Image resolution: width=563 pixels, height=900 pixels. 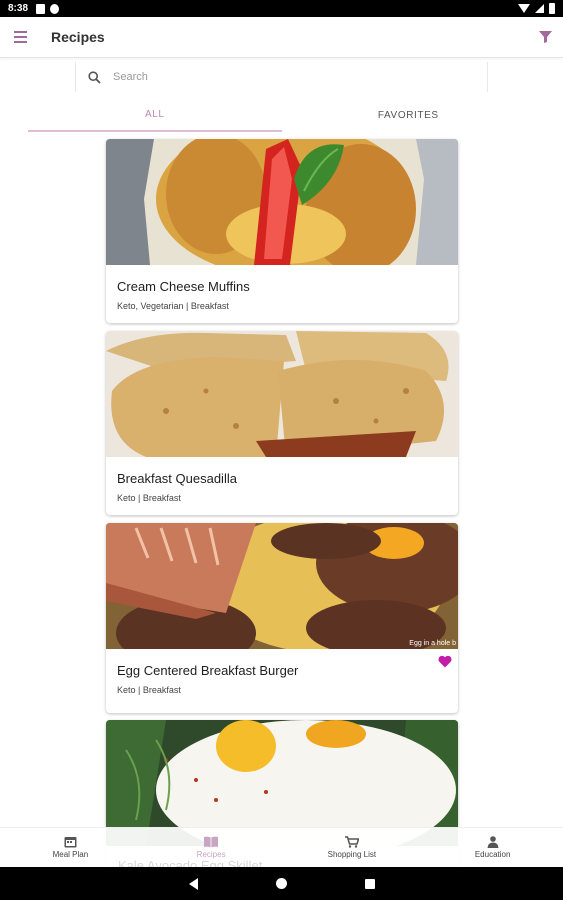 What do you see at coordinates (70, 842) in the screenshot?
I see `calendar-icon` at bounding box center [70, 842].